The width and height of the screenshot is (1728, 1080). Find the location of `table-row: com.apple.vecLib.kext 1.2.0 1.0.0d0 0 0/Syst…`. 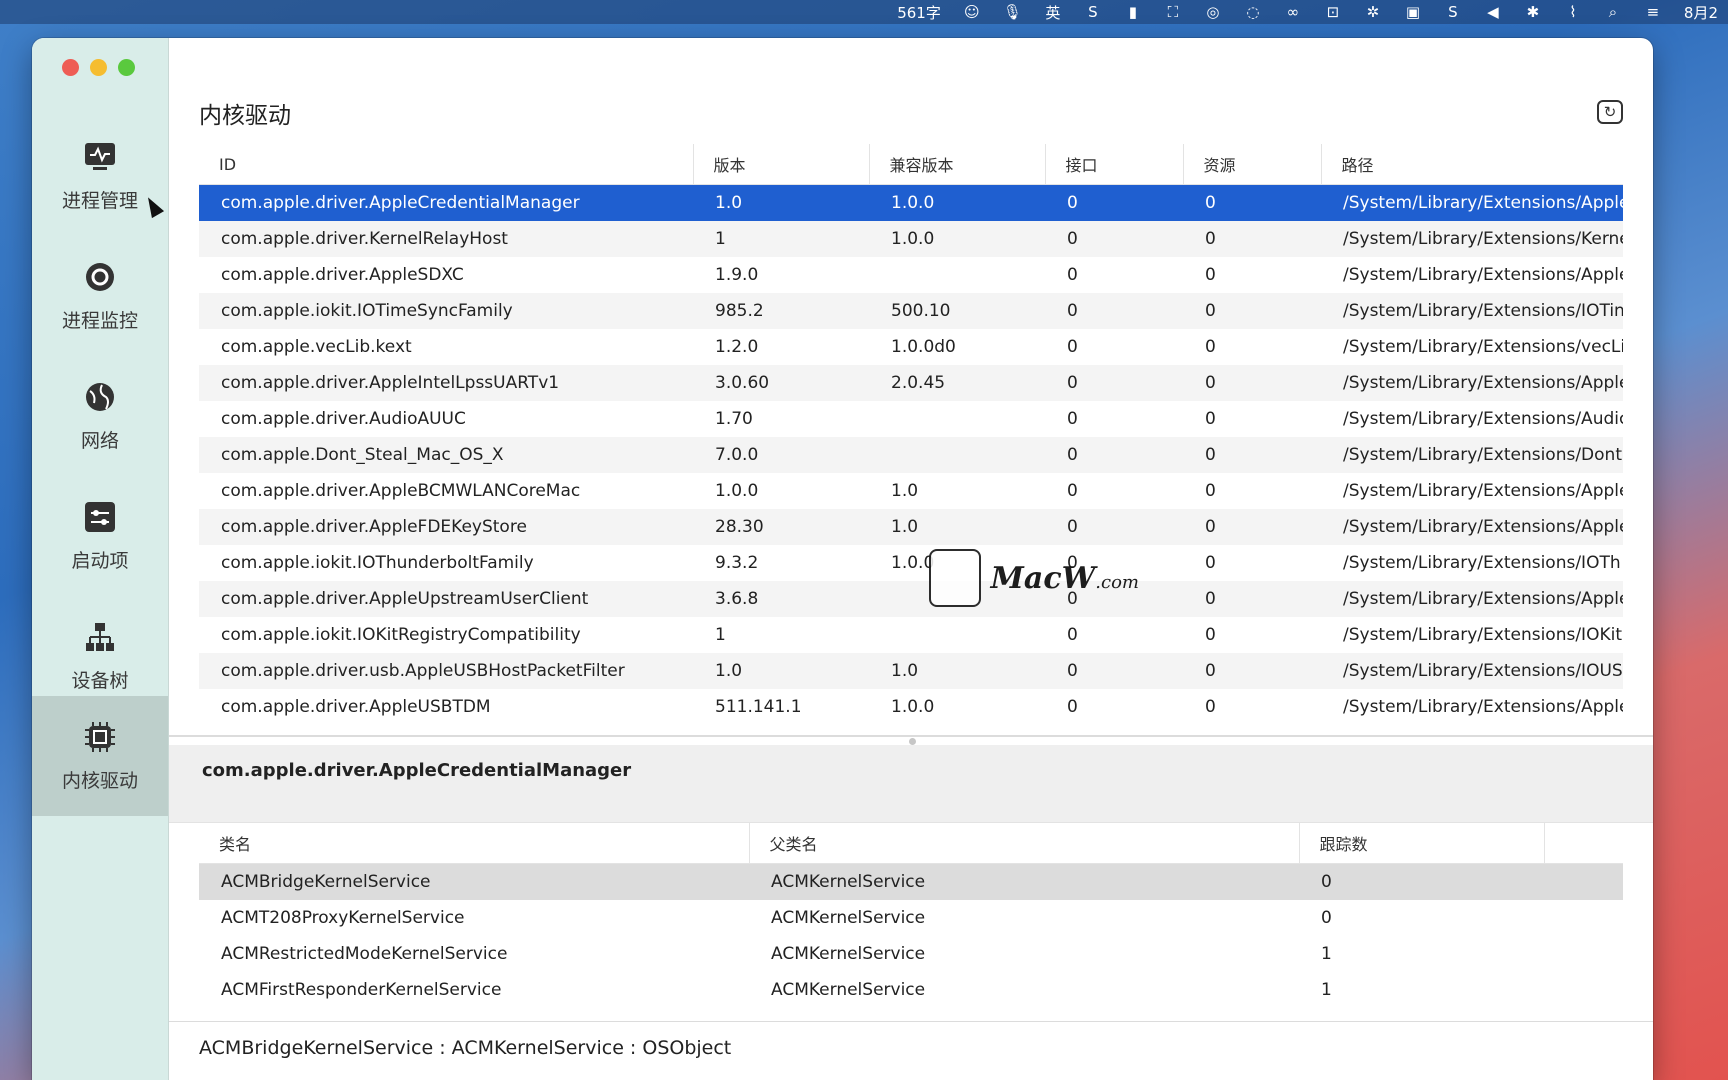

table-row: com.apple.vecLib.kext 1.2.0 1.0.0d0 0 0/Syst… is located at coordinates (911, 347).